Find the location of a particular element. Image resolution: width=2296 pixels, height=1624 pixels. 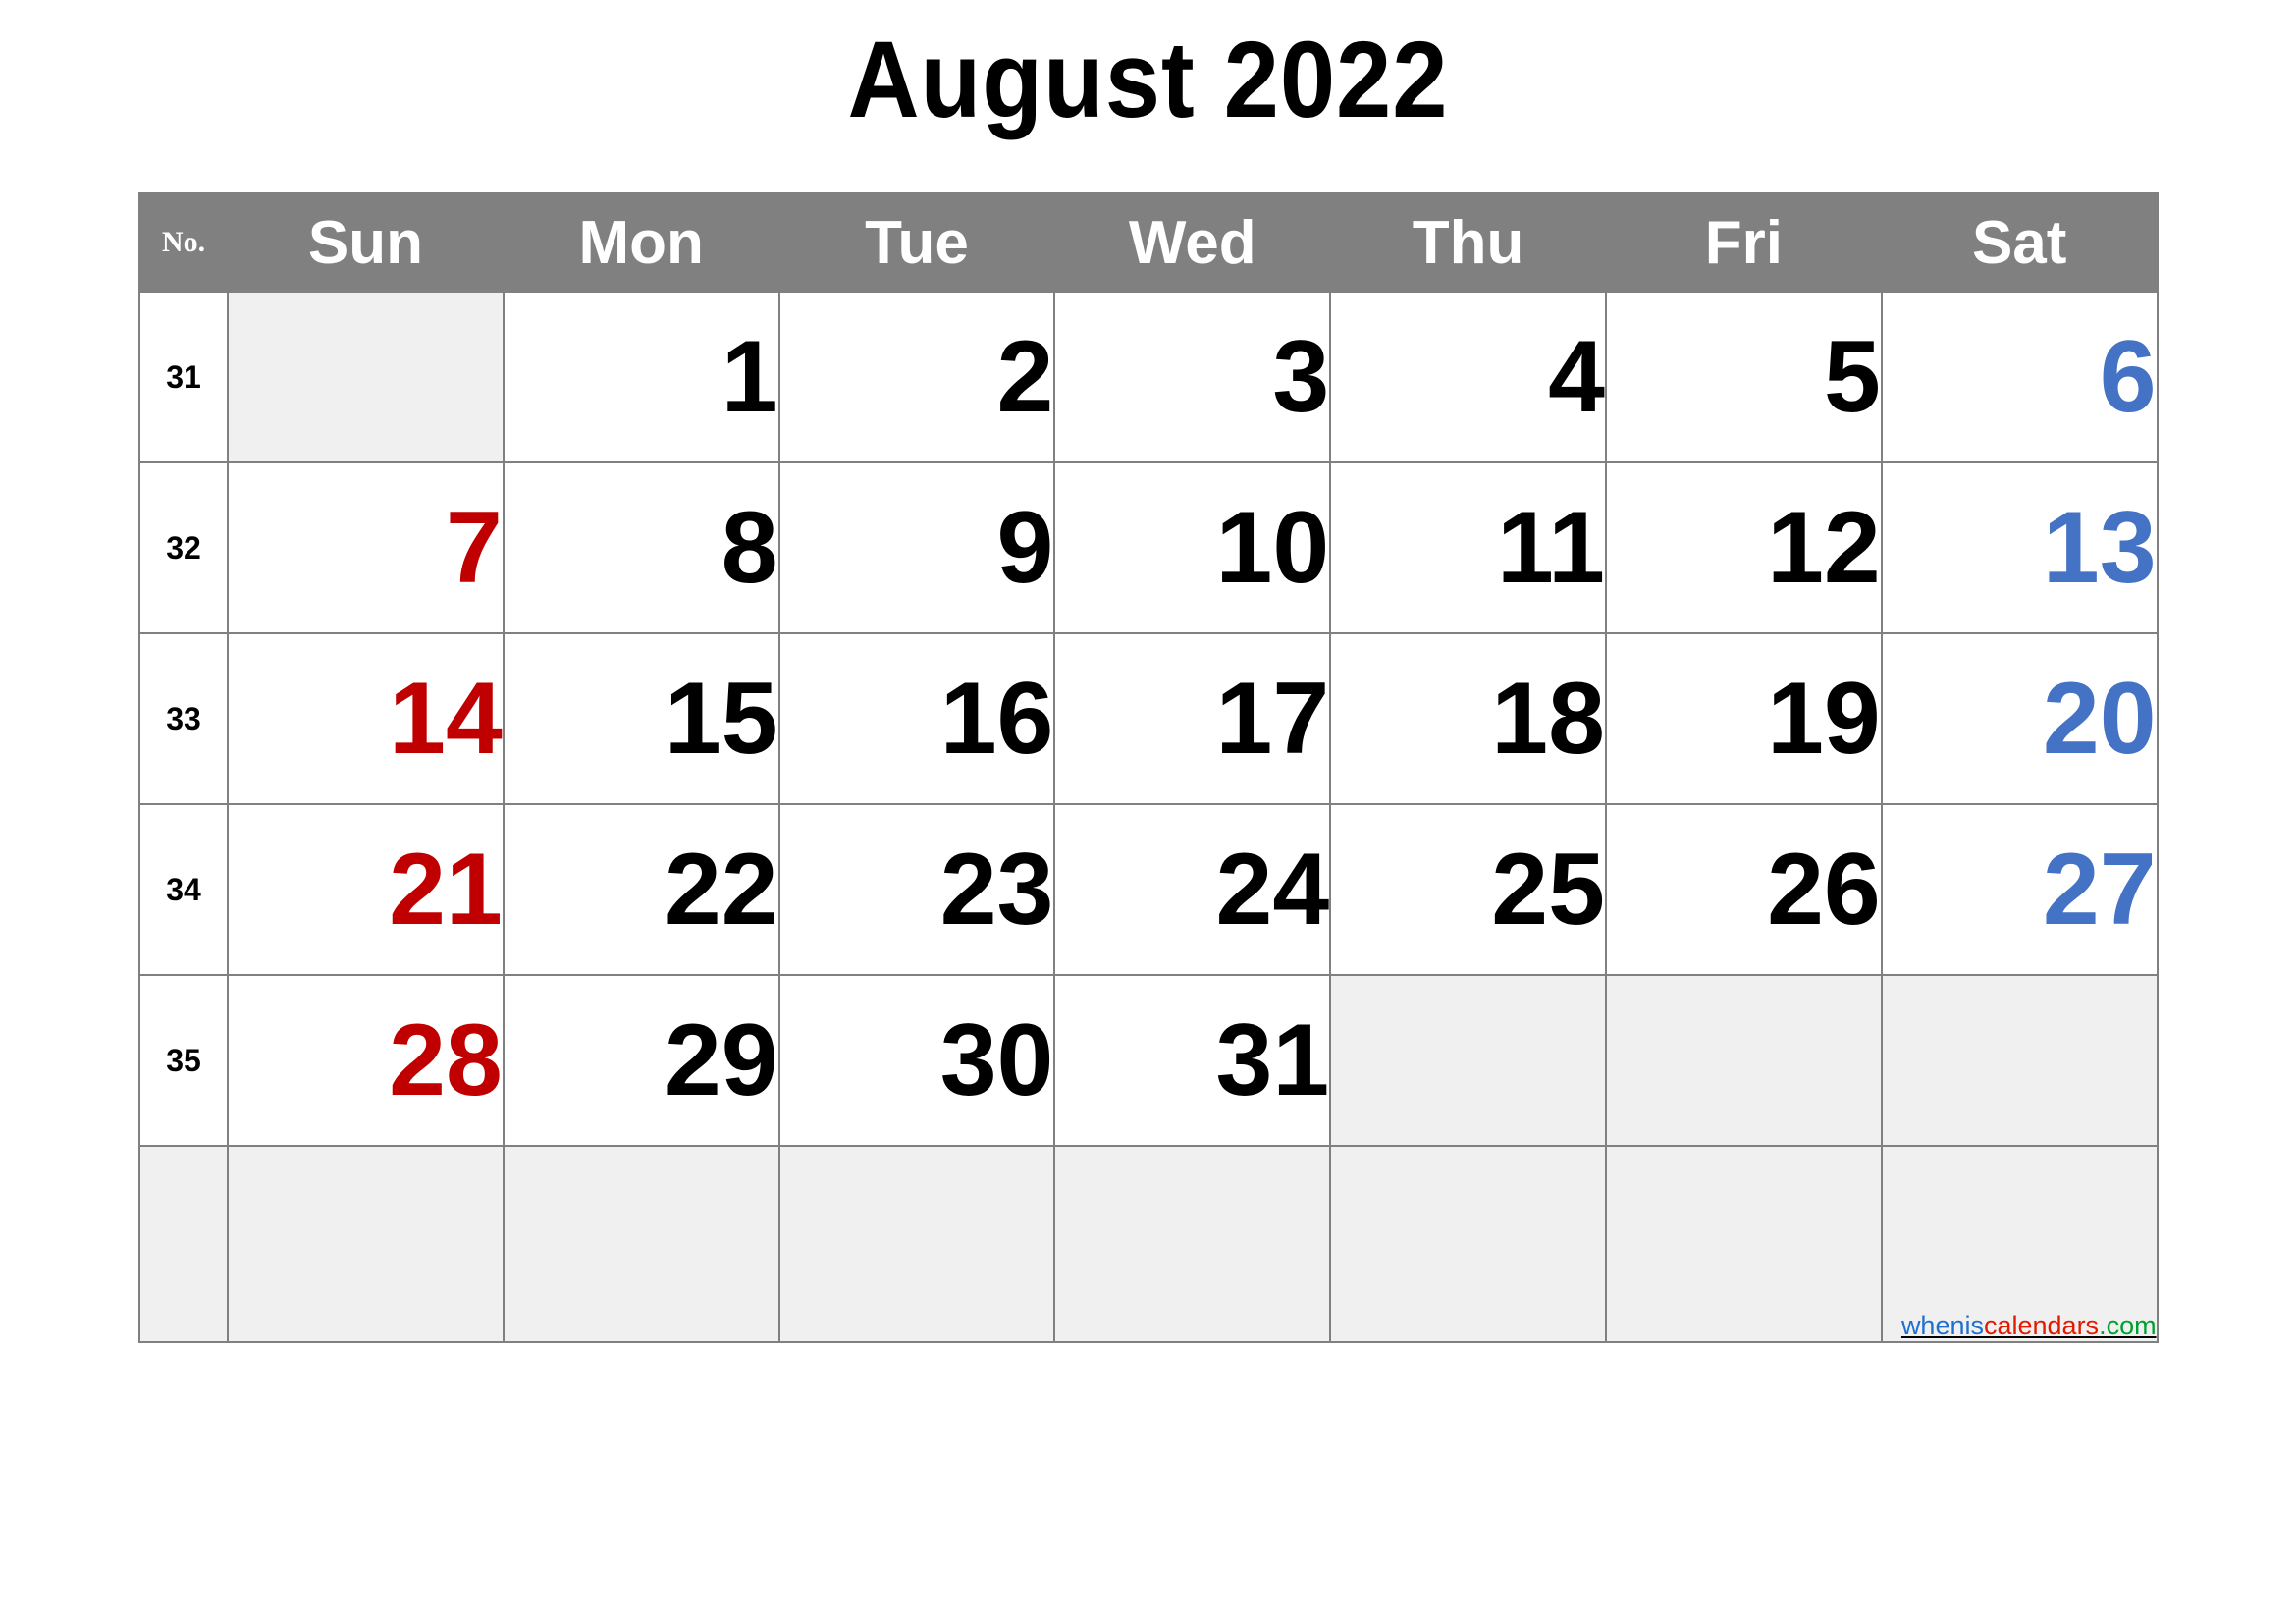

day-cell: 5 is located at coordinates (1743, 377).